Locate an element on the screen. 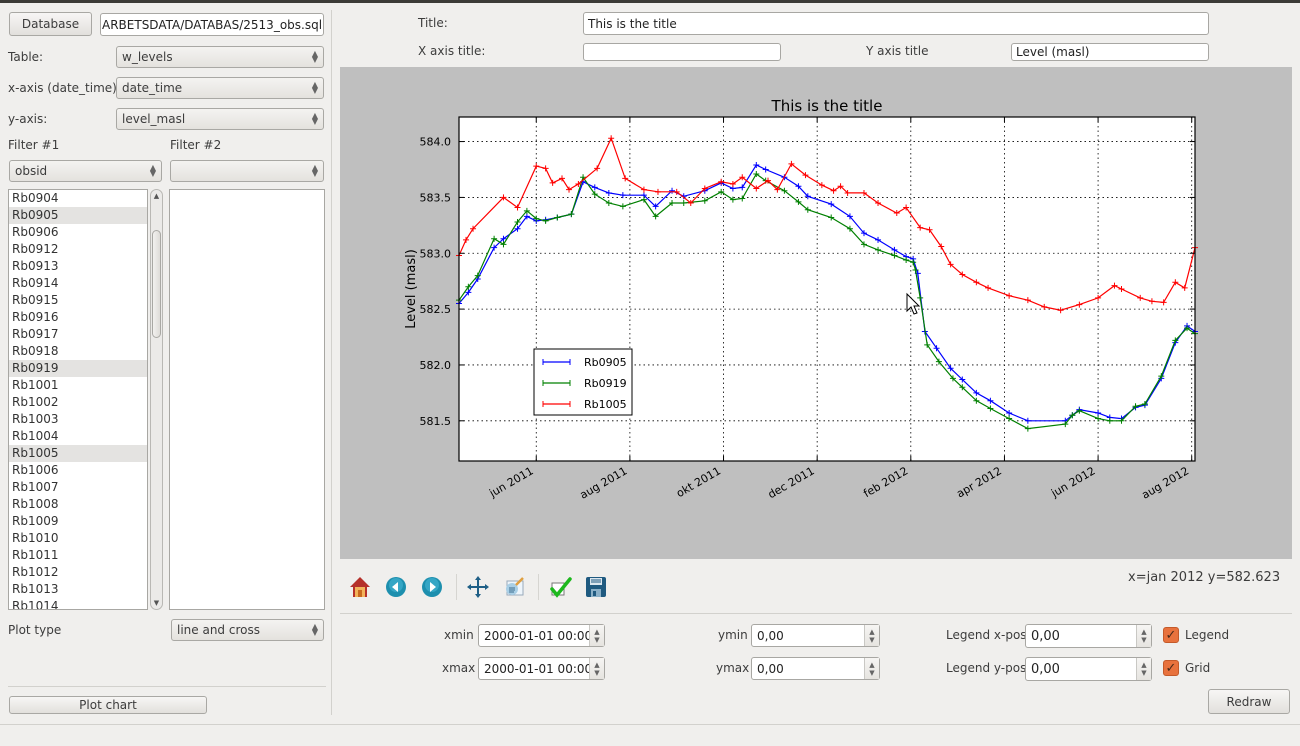 The height and width of the screenshot is (746, 1300). legend-label: Rb0919 is located at coordinates (605, 383).